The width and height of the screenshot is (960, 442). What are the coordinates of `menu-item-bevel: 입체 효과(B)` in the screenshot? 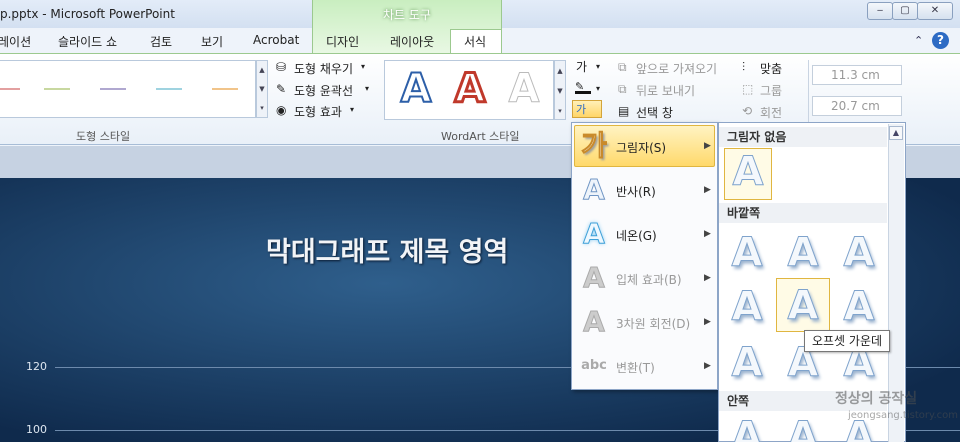 It's located at (649, 279).